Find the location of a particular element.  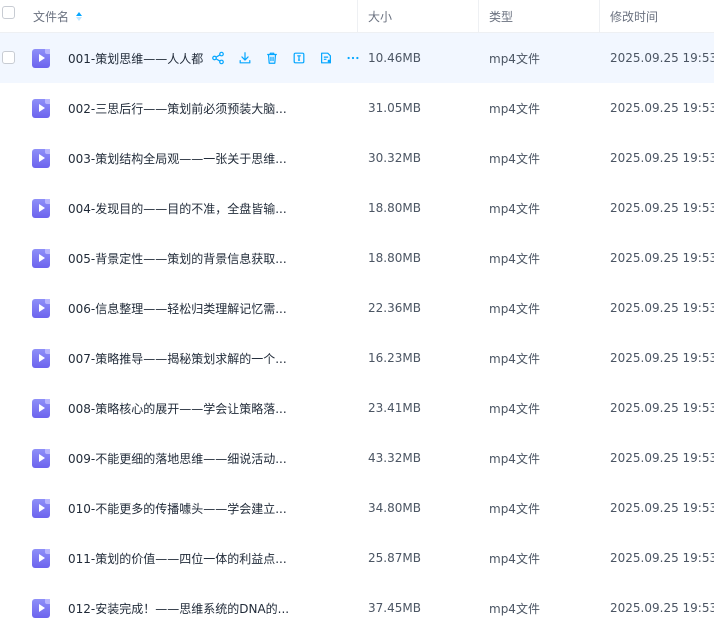

file-list-header: 文件名 大小 类型 修改时间 is located at coordinates (357, 16).